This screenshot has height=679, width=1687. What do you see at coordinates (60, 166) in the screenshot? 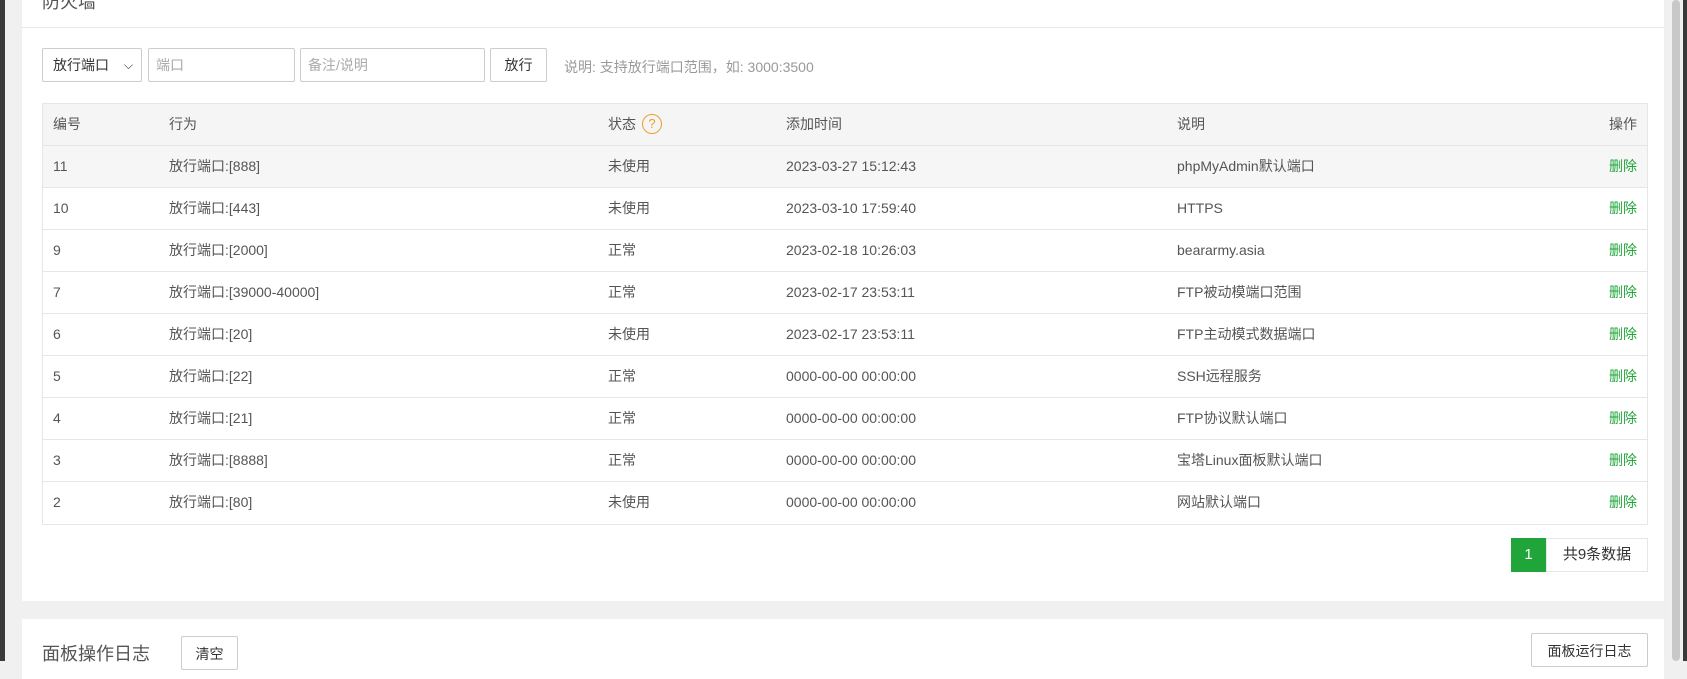
I see `row-id: 11` at bounding box center [60, 166].